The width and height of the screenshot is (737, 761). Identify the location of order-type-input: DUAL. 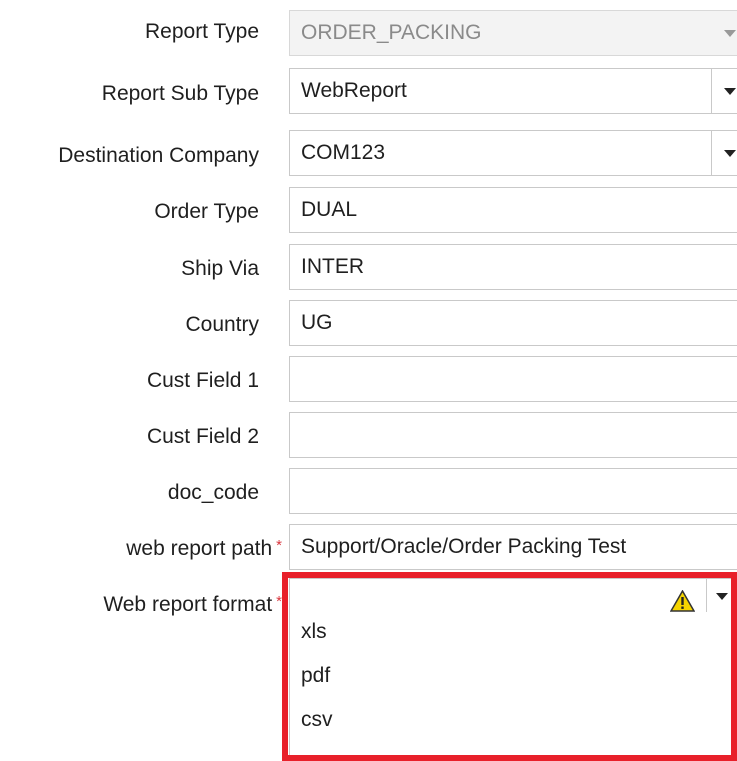
(513, 210).